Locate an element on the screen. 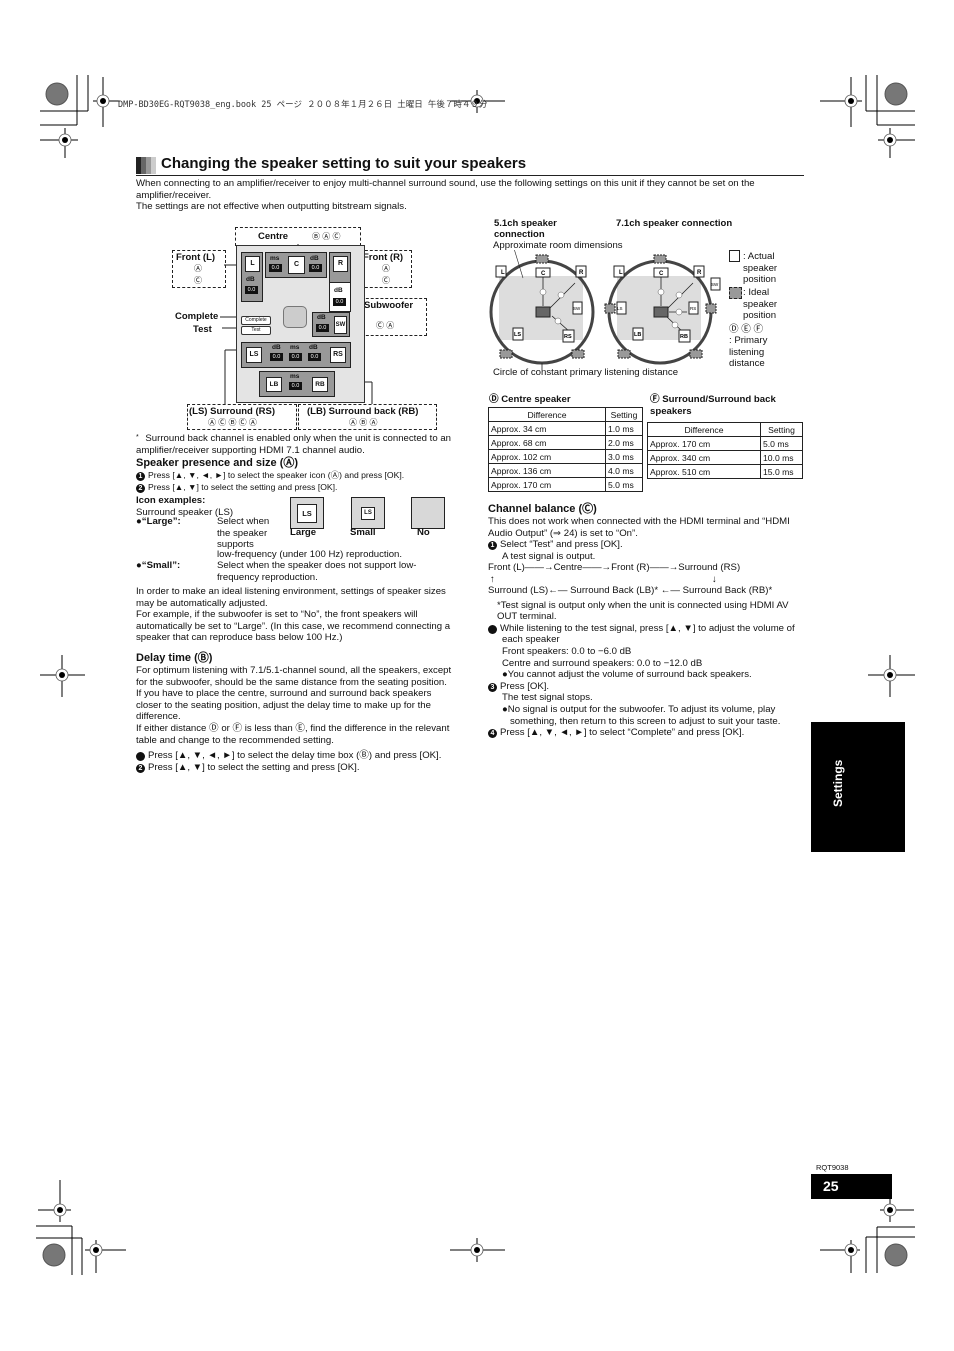  column-header: Setting is located at coordinates (781, 429).